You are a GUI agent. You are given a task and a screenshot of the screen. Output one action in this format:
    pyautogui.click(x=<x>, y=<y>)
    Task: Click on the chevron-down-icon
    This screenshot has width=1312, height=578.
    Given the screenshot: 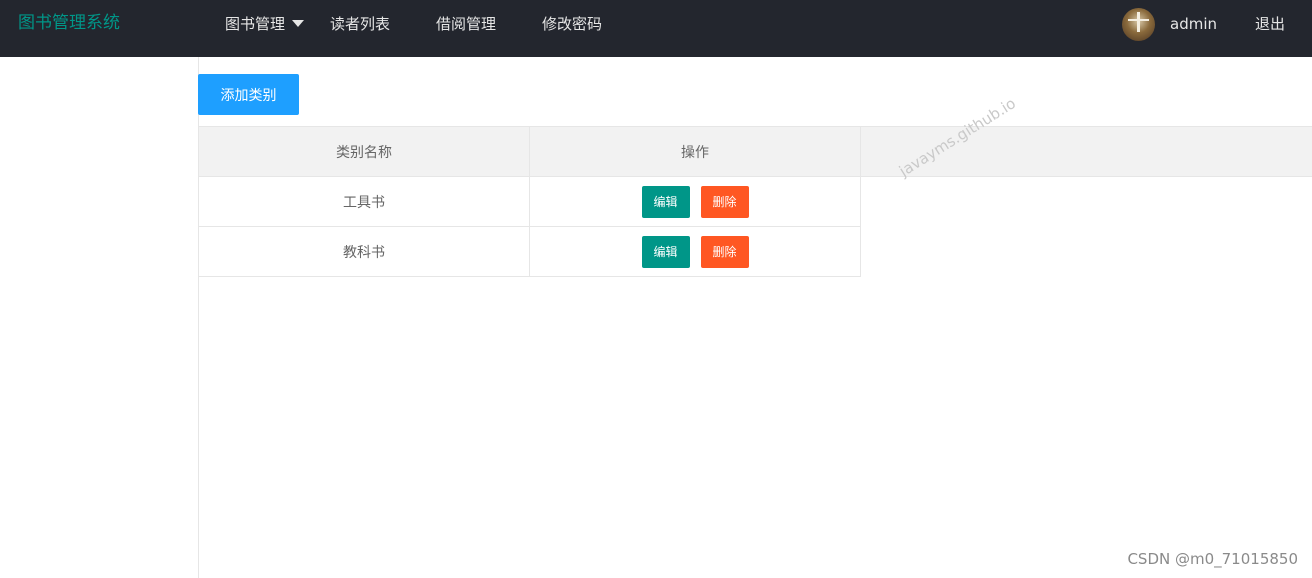 What is the action you would take?
    pyautogui.click(x=298, y=23)
    